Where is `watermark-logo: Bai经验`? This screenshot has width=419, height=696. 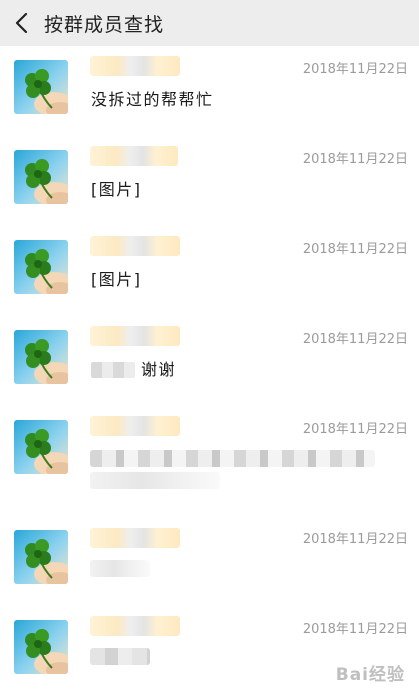 watermark-logo: Bai经验 is located at coordinates (370, 675).